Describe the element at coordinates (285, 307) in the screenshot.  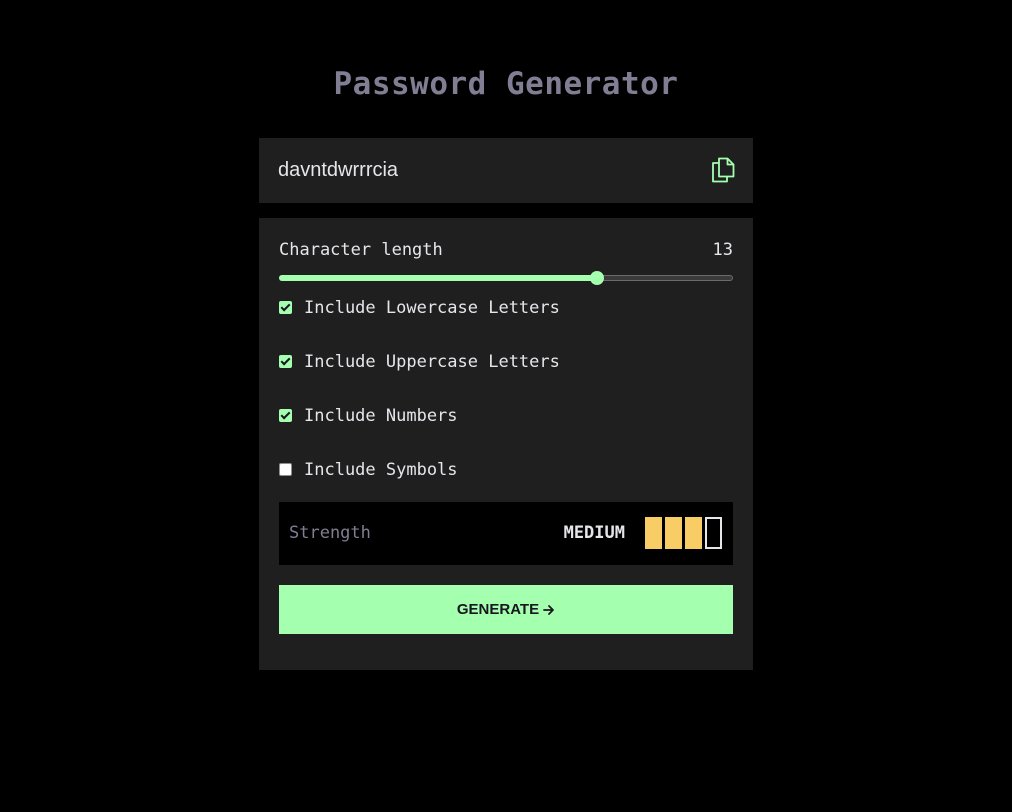
I see `lowercase-checkbox` at that location.